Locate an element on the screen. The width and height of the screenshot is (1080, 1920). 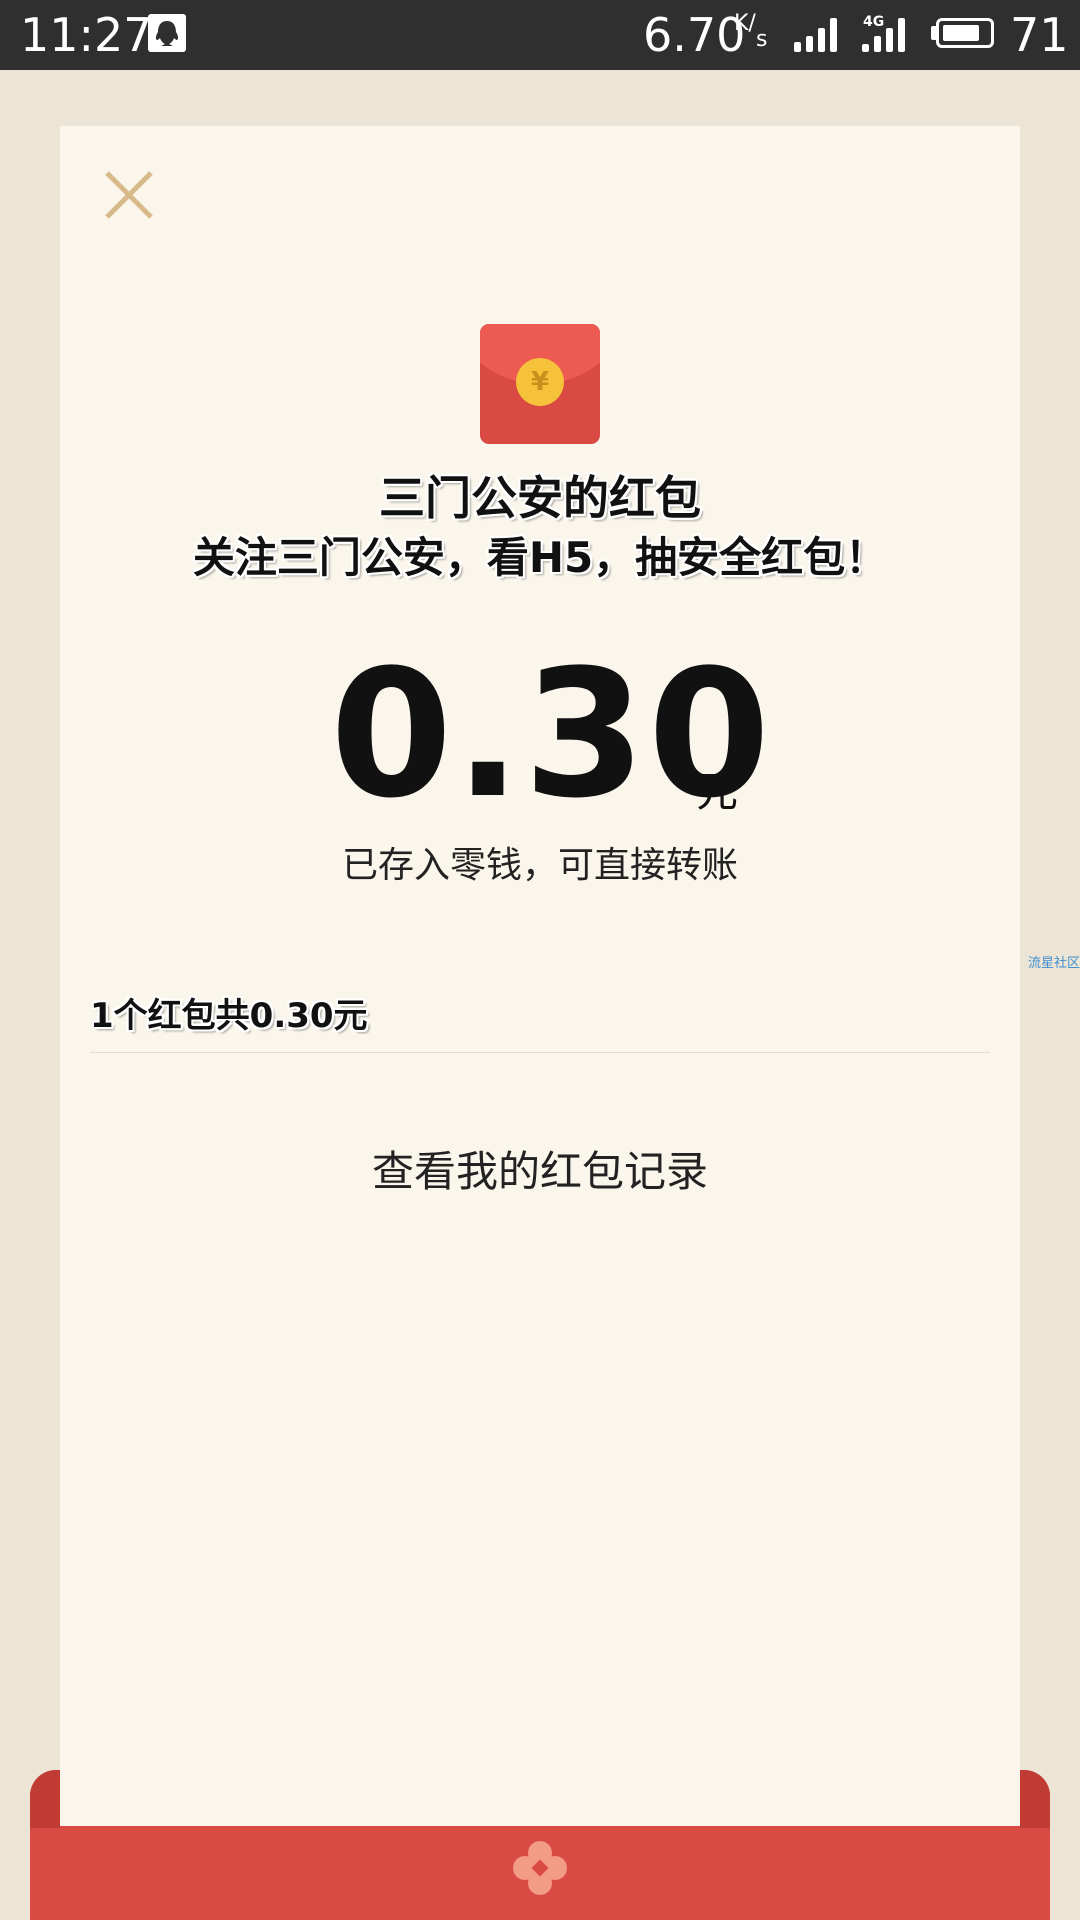
cell-signal-icon is located at coordinates (887, 36).